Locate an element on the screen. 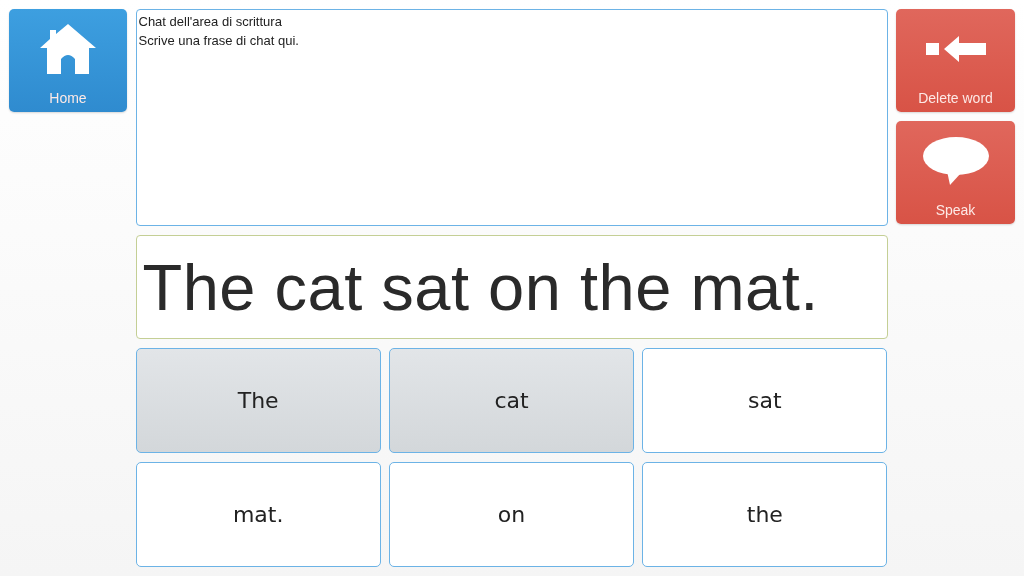 This screenshot has width=1024, height=576. speech-bubble-icon is located at coordinates (955, 160).